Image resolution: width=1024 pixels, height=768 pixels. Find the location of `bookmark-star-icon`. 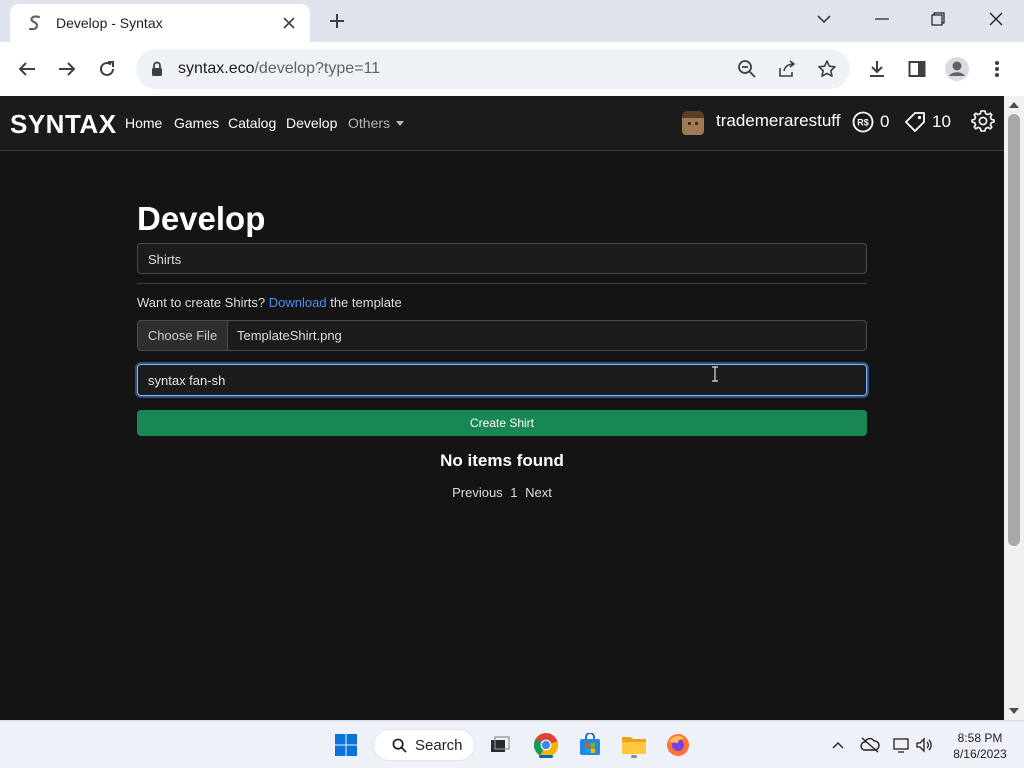

bookmark-star-icon is located at coordinates (827, 69).